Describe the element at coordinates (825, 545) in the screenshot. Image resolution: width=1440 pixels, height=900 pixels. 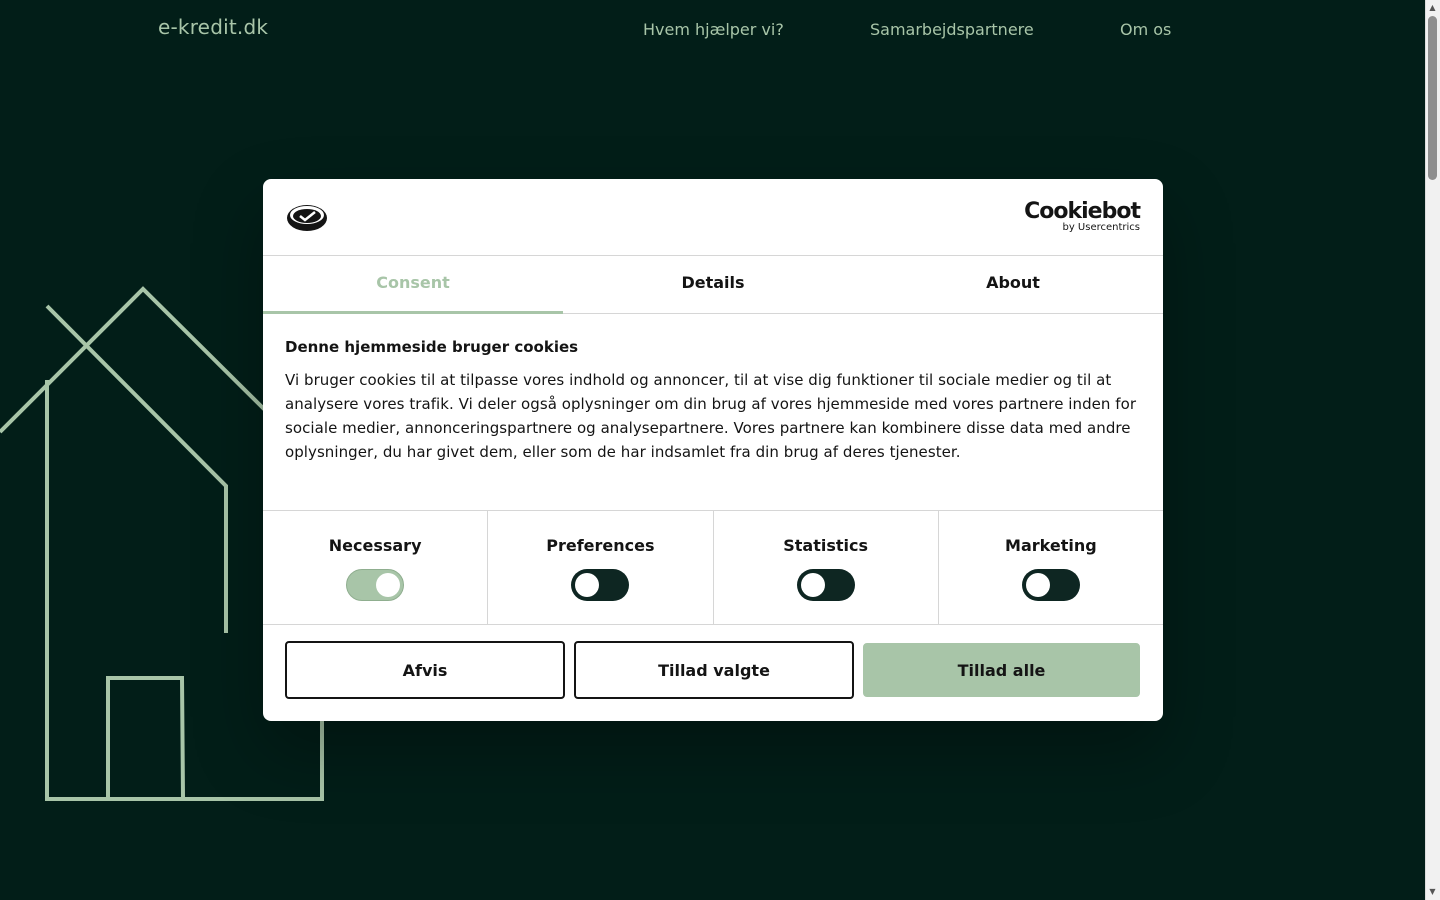
I see `toggle-label-statistics: Statistics` at that location.